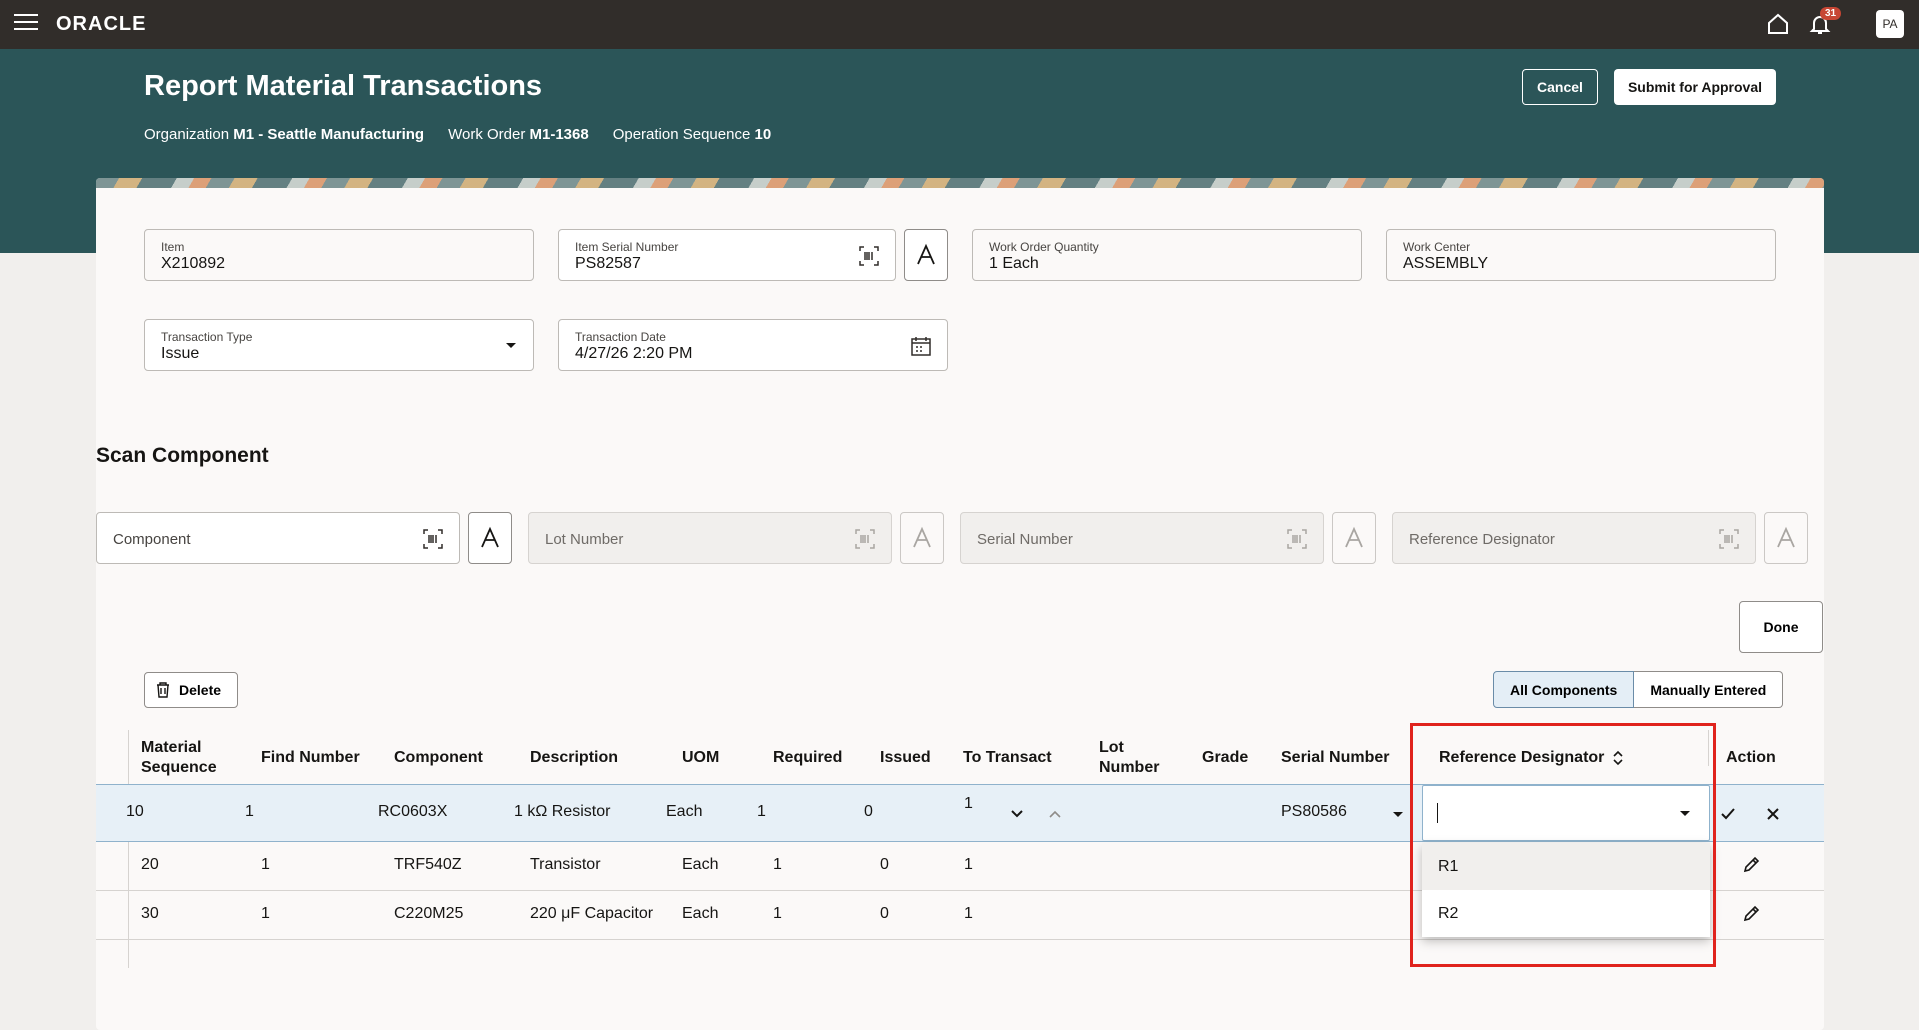  I want to click on header-line: Material, so click(171, 747).